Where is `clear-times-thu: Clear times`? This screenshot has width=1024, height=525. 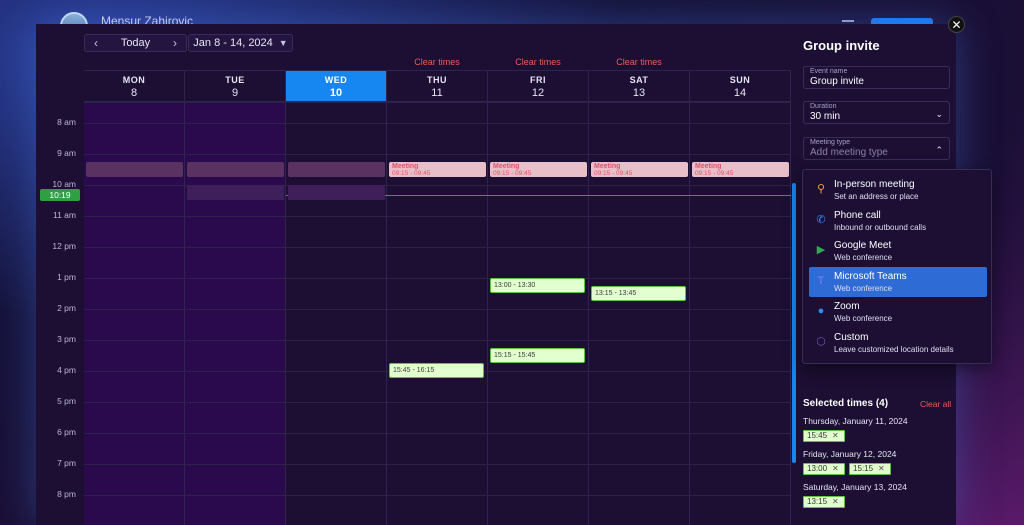 clear-times-thu: Clear times is located at coordinates (437, 62).